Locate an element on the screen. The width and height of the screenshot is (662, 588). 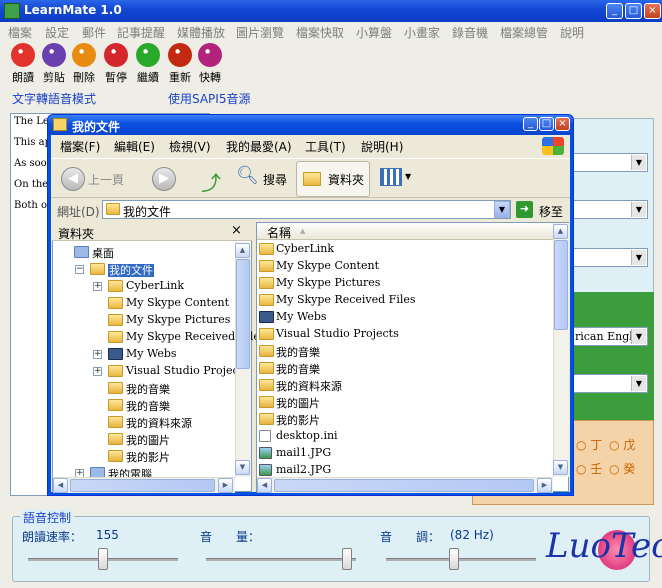
tree-item: Visual Studio Projects is located at coordinates (187, 370).